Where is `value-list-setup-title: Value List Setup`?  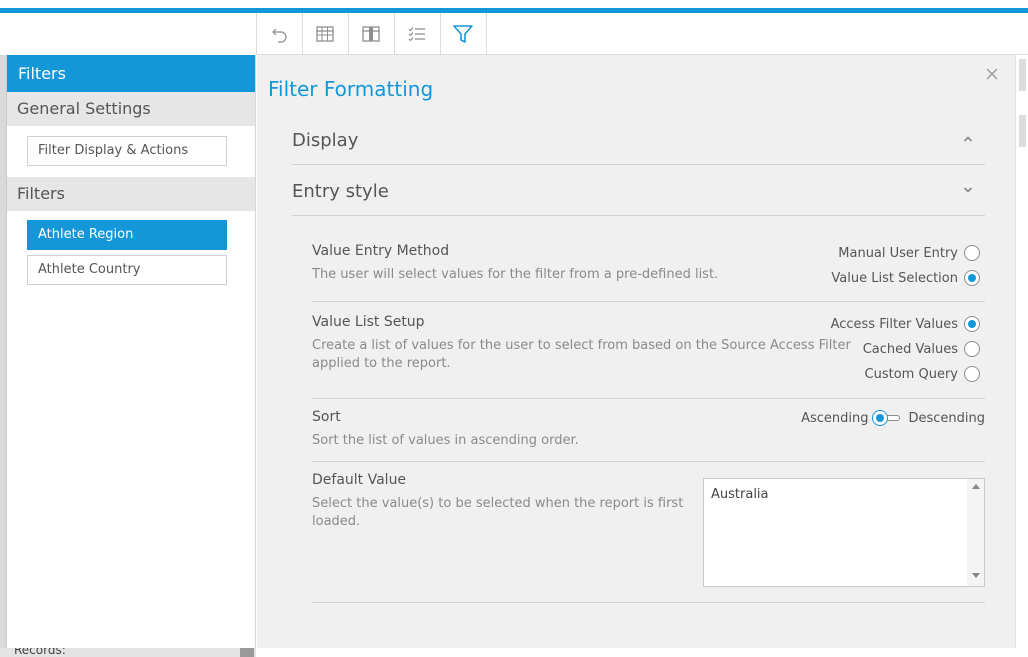
value-list-setup-title: Value List Setup is located at coordinates (368, 322).